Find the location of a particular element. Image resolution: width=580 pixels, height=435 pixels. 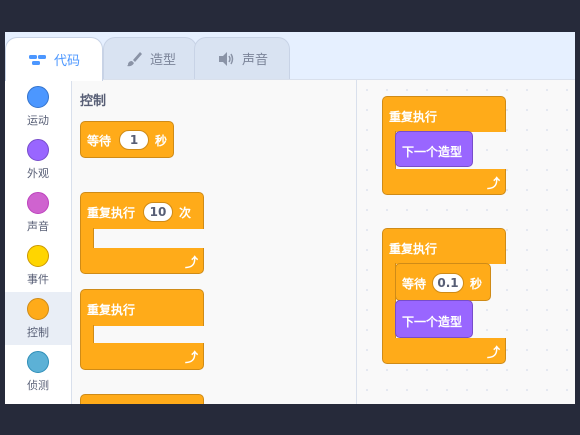

category-sensing: 侦测 is located at coordinates (38, 371).